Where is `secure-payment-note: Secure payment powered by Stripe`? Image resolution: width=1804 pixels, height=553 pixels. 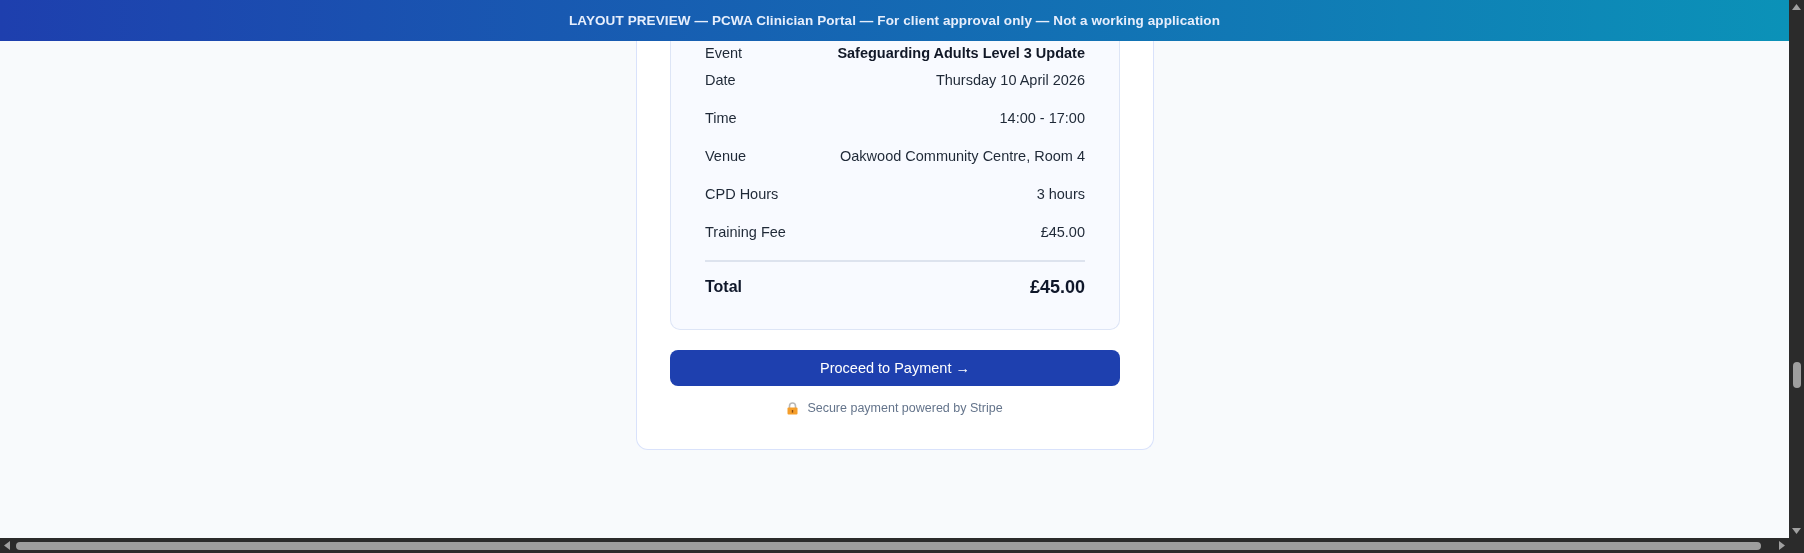 secure-payment-note: Secure payment powered by Stripe is located at coordinates (905, 408).